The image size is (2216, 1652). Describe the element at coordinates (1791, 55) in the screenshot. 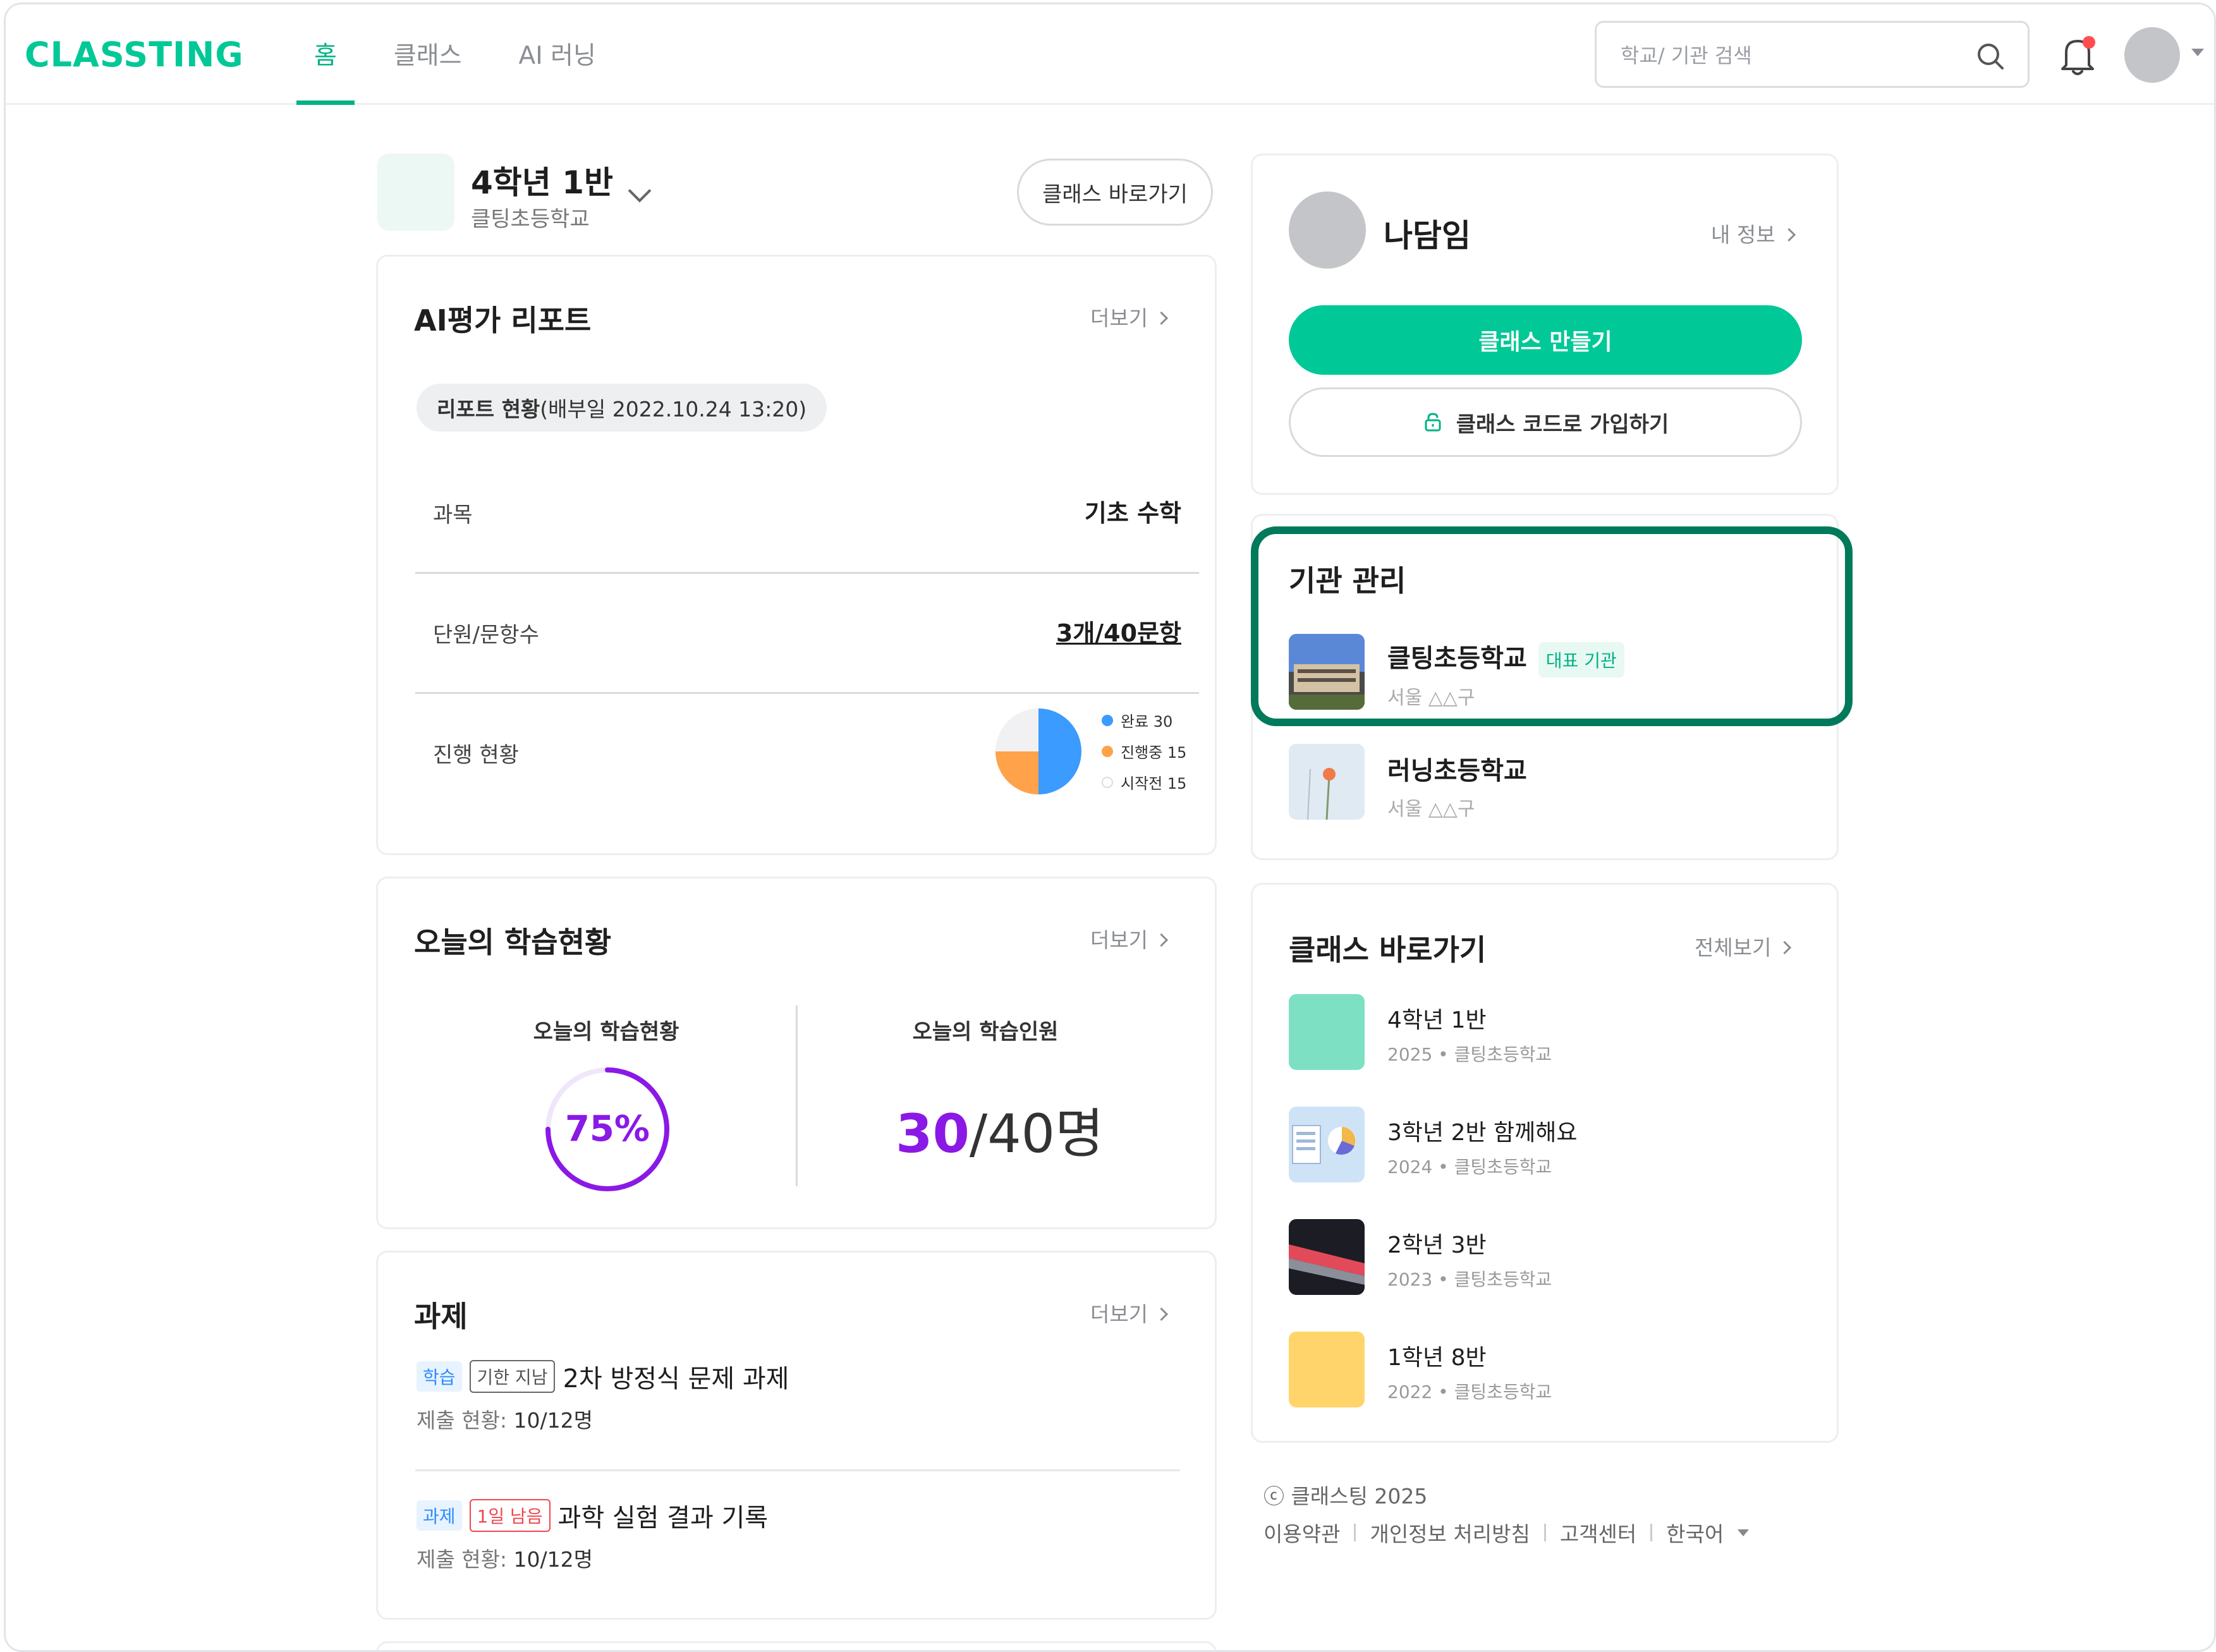

I see `search-input` at that location.